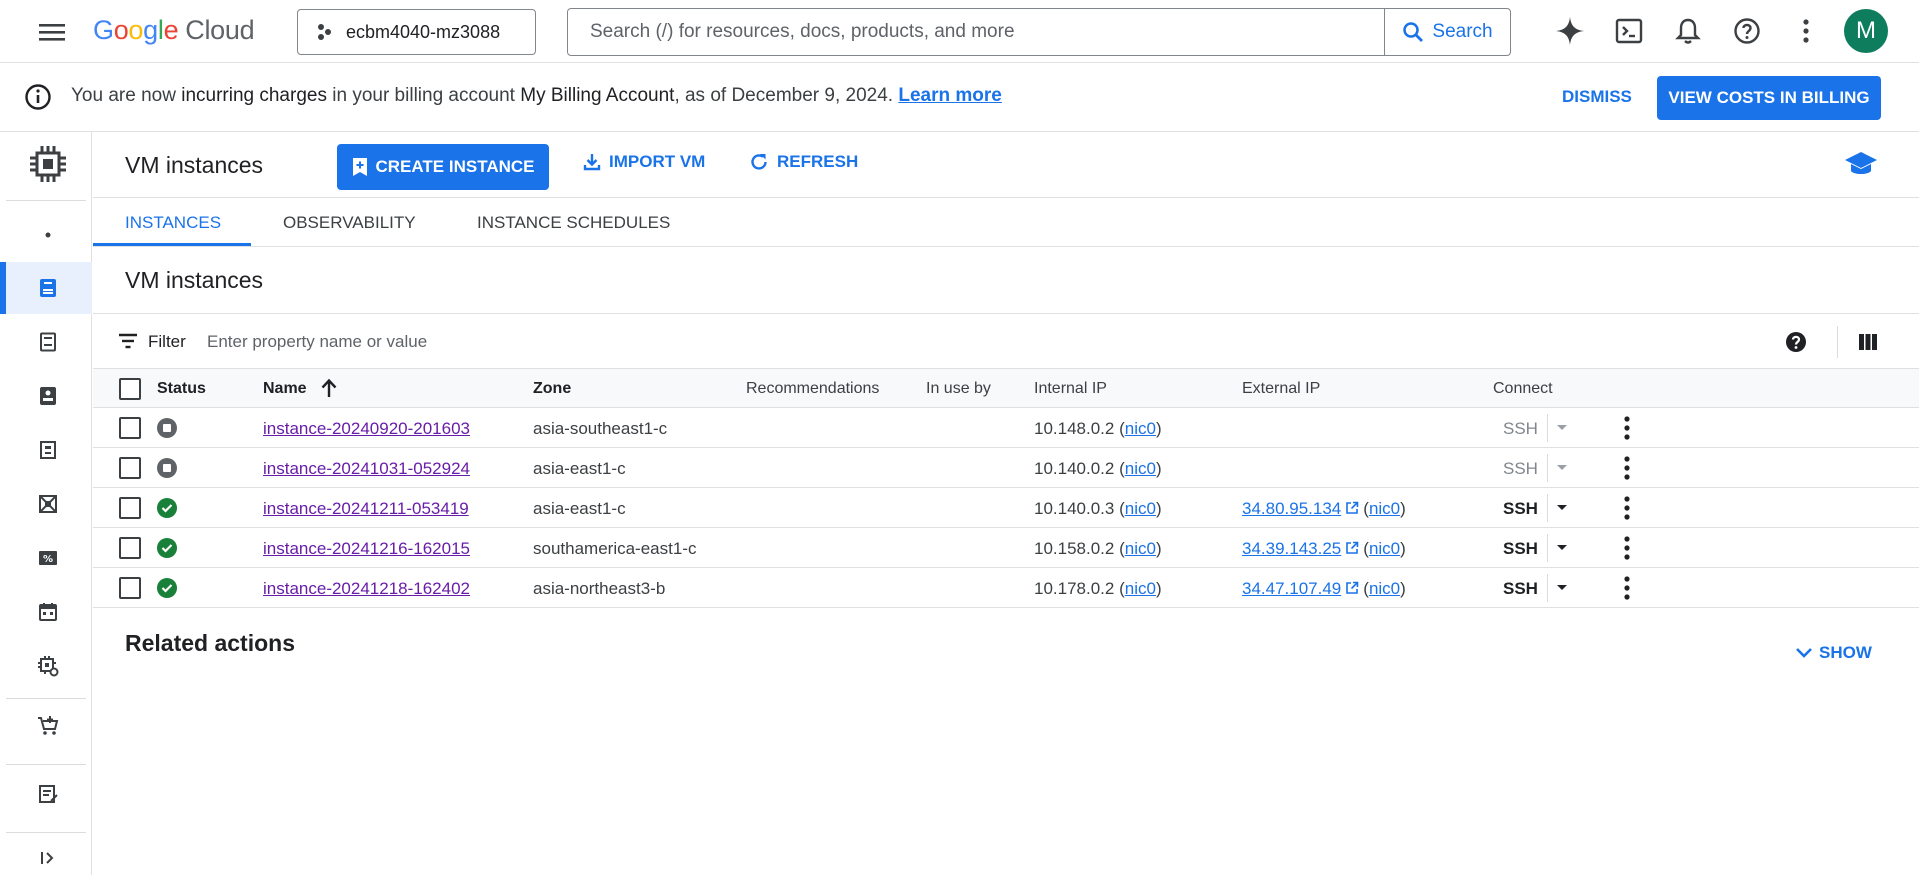 This screenshot has height=875, width=1919. Describe the element at coordinates (48, 726) in the screenshot. I see `marketplace-cart-icon` at that location.